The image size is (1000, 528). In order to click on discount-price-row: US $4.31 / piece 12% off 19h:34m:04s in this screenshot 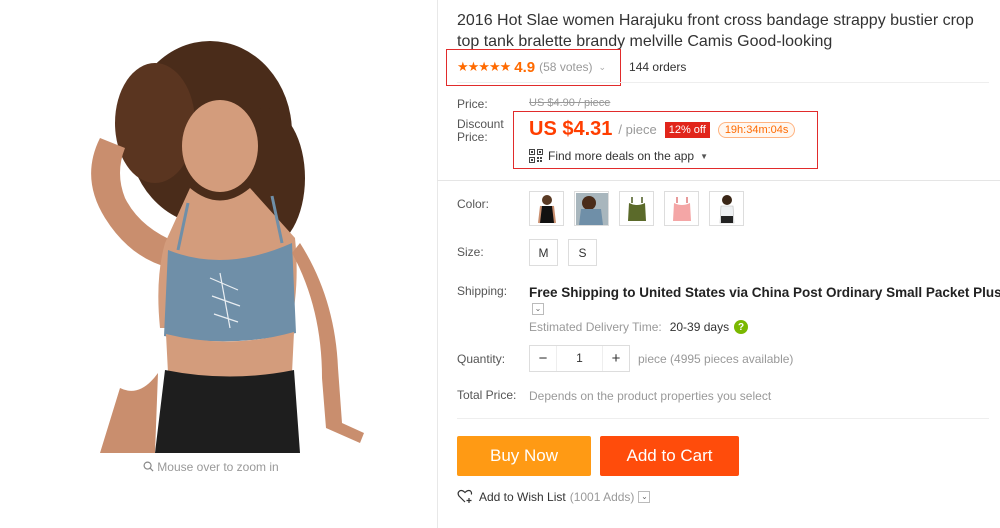, I will do `click(662, 129)`.